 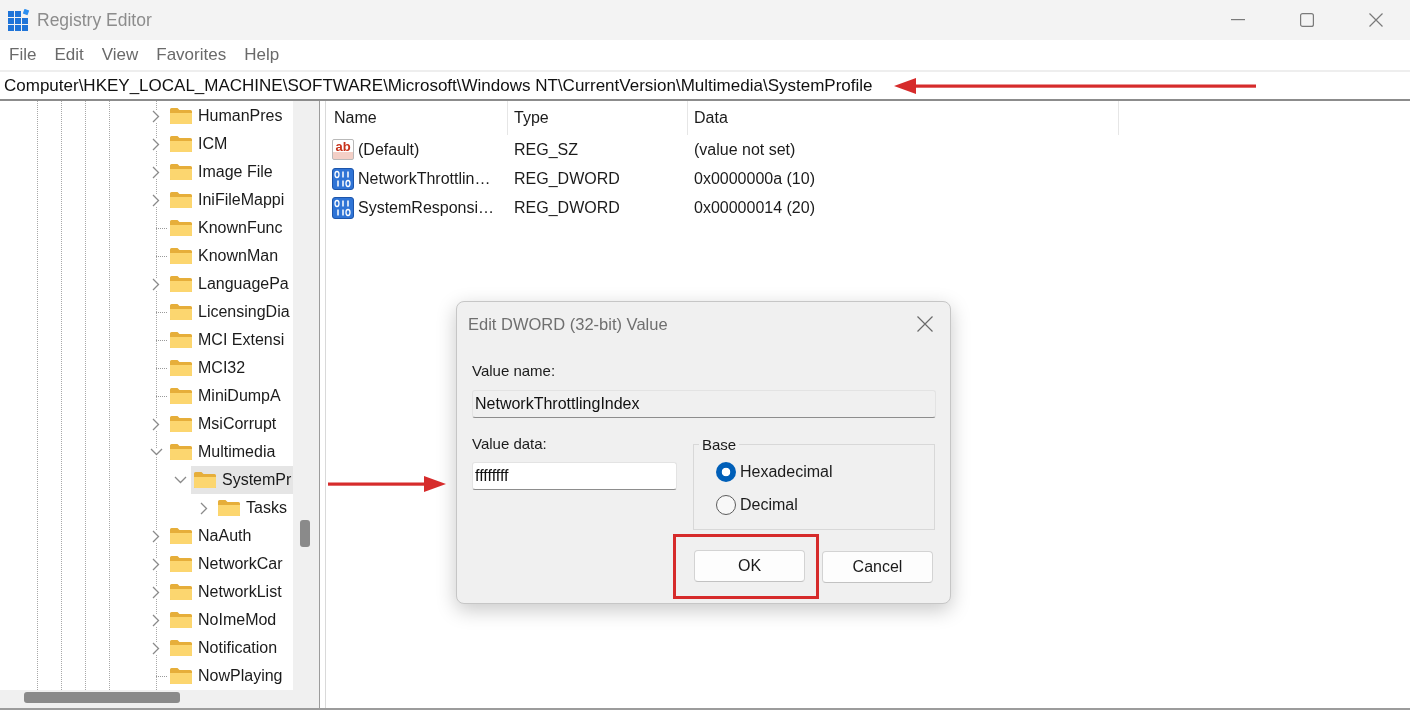 I want to click on value-data: 0x00000014 (20), so click(x=754, y=207).